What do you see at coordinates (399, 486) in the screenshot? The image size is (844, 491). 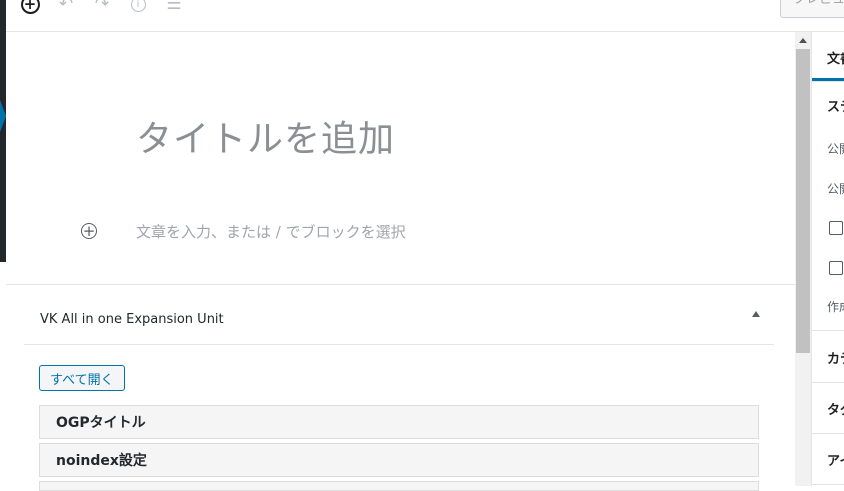 I see `next-panel` at bounding box center [399, 486].